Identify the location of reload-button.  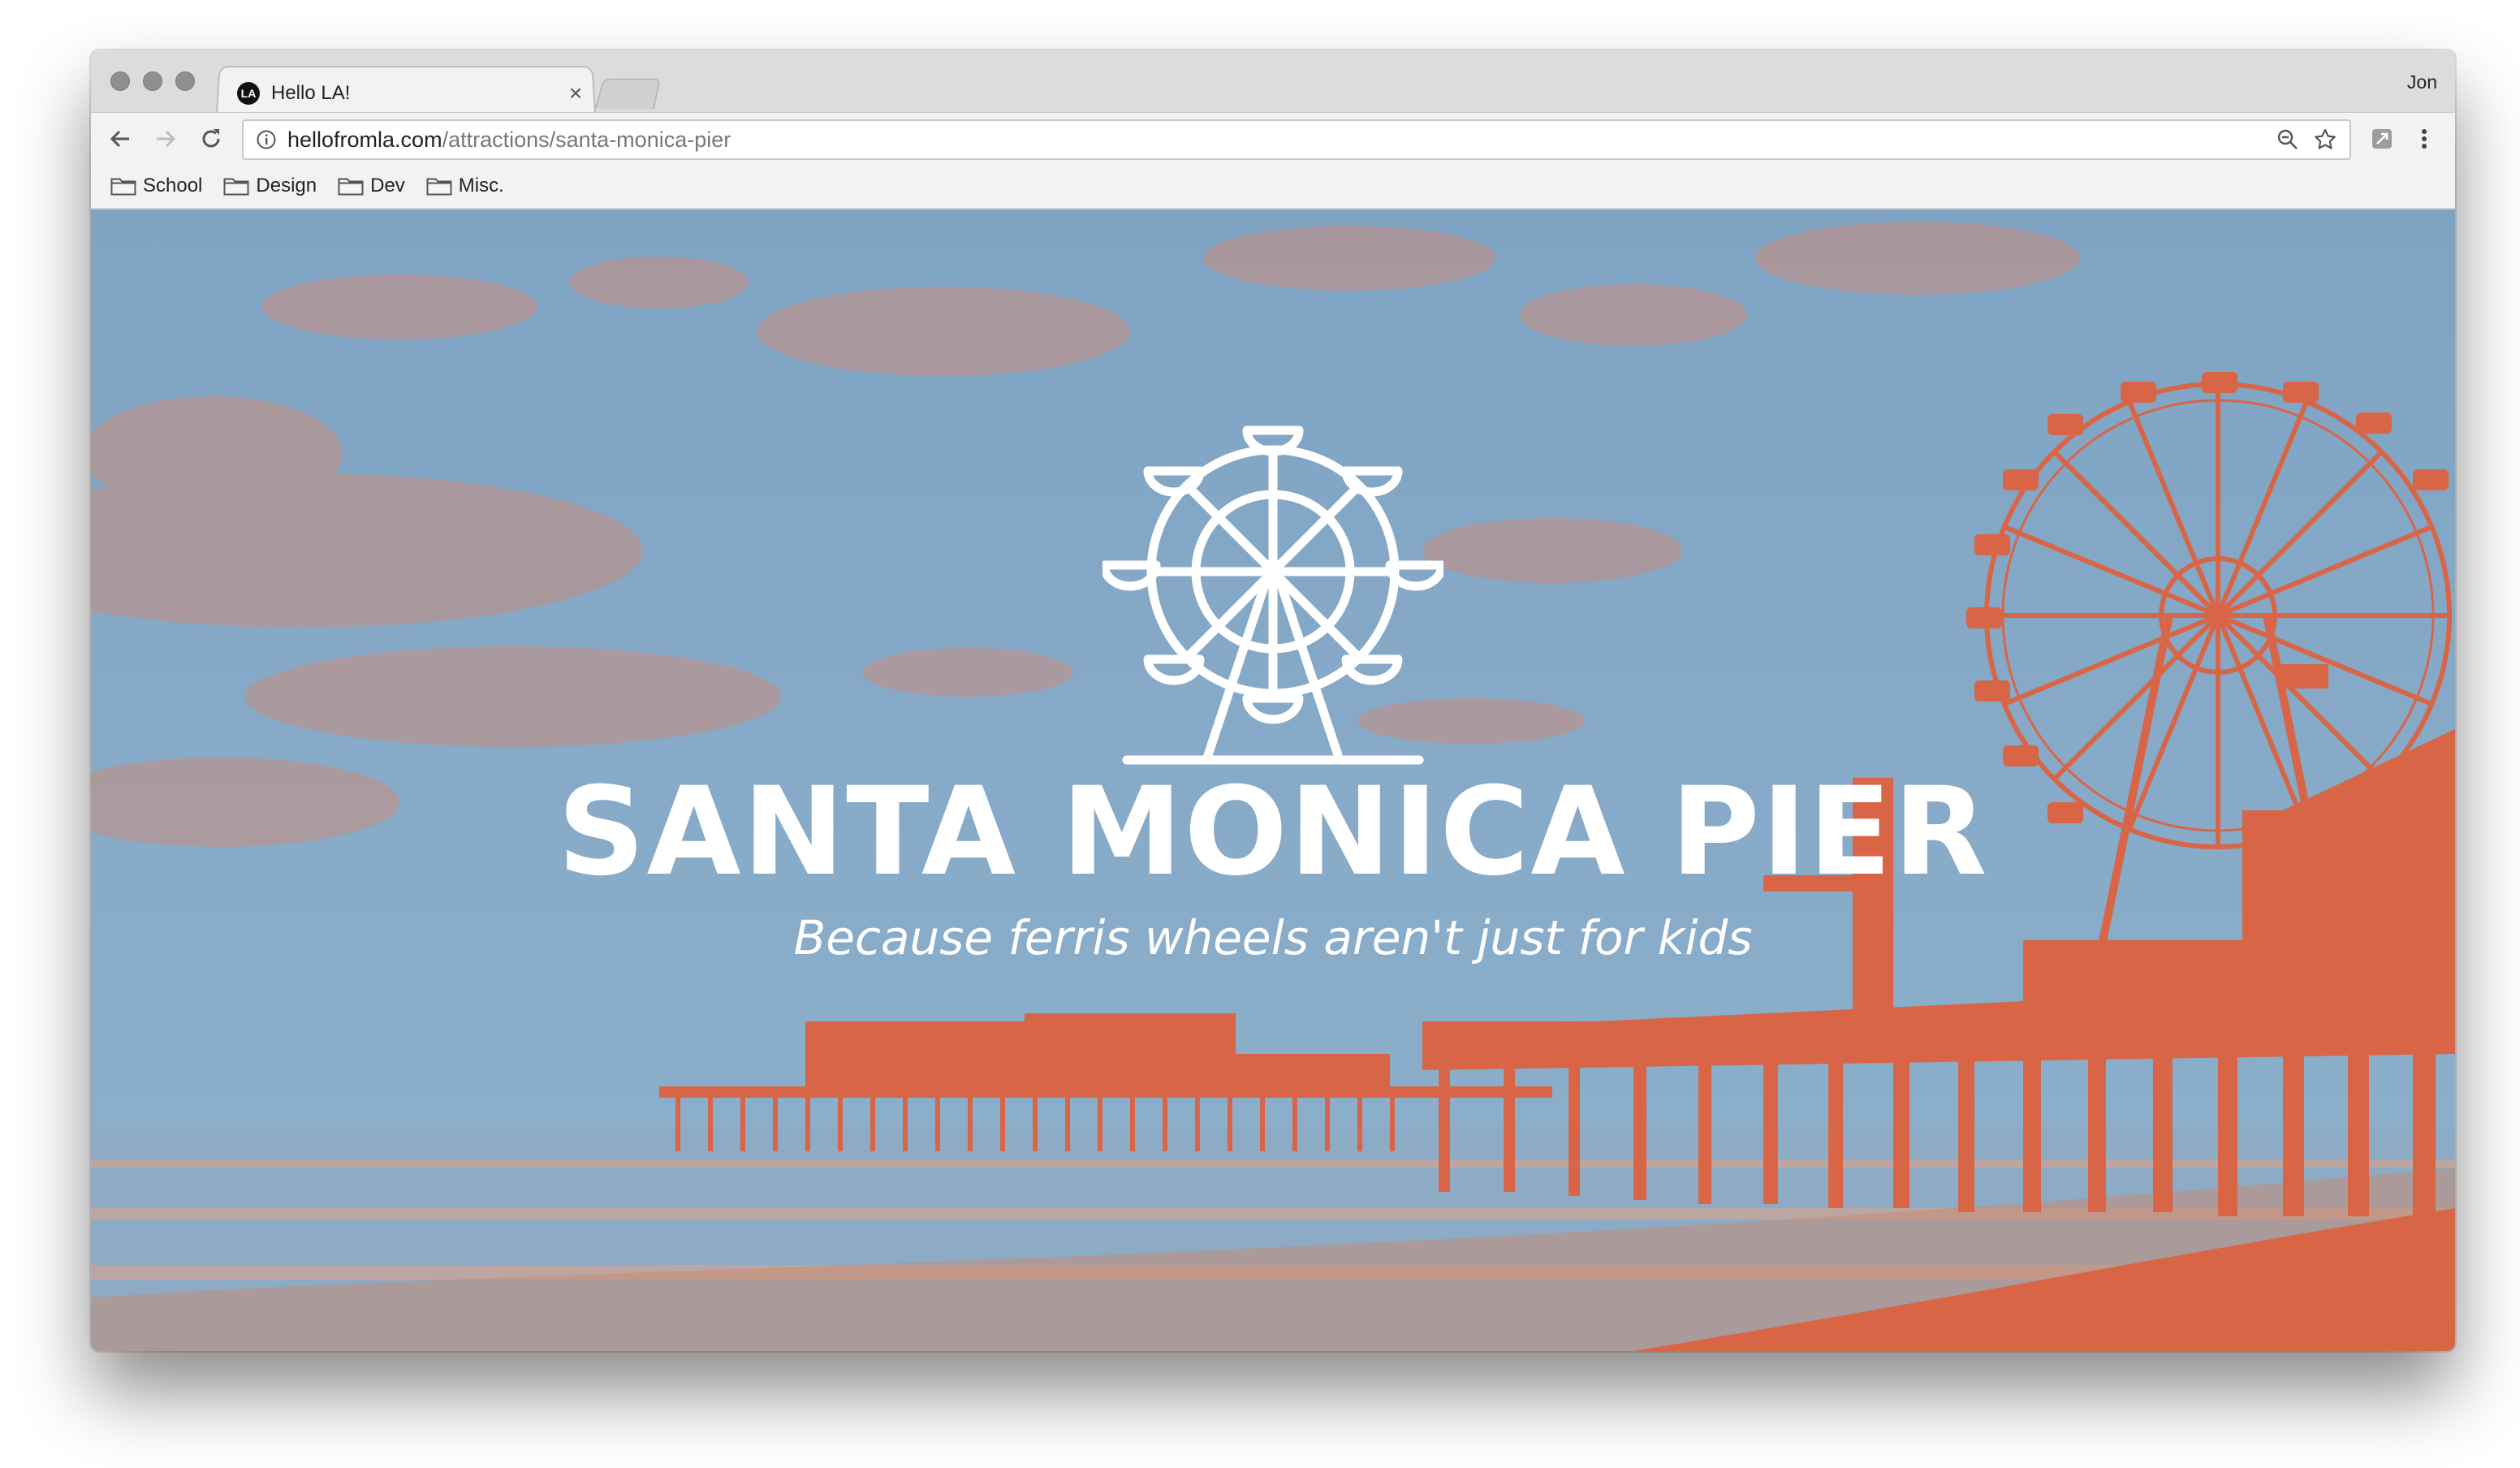
(211, 139).